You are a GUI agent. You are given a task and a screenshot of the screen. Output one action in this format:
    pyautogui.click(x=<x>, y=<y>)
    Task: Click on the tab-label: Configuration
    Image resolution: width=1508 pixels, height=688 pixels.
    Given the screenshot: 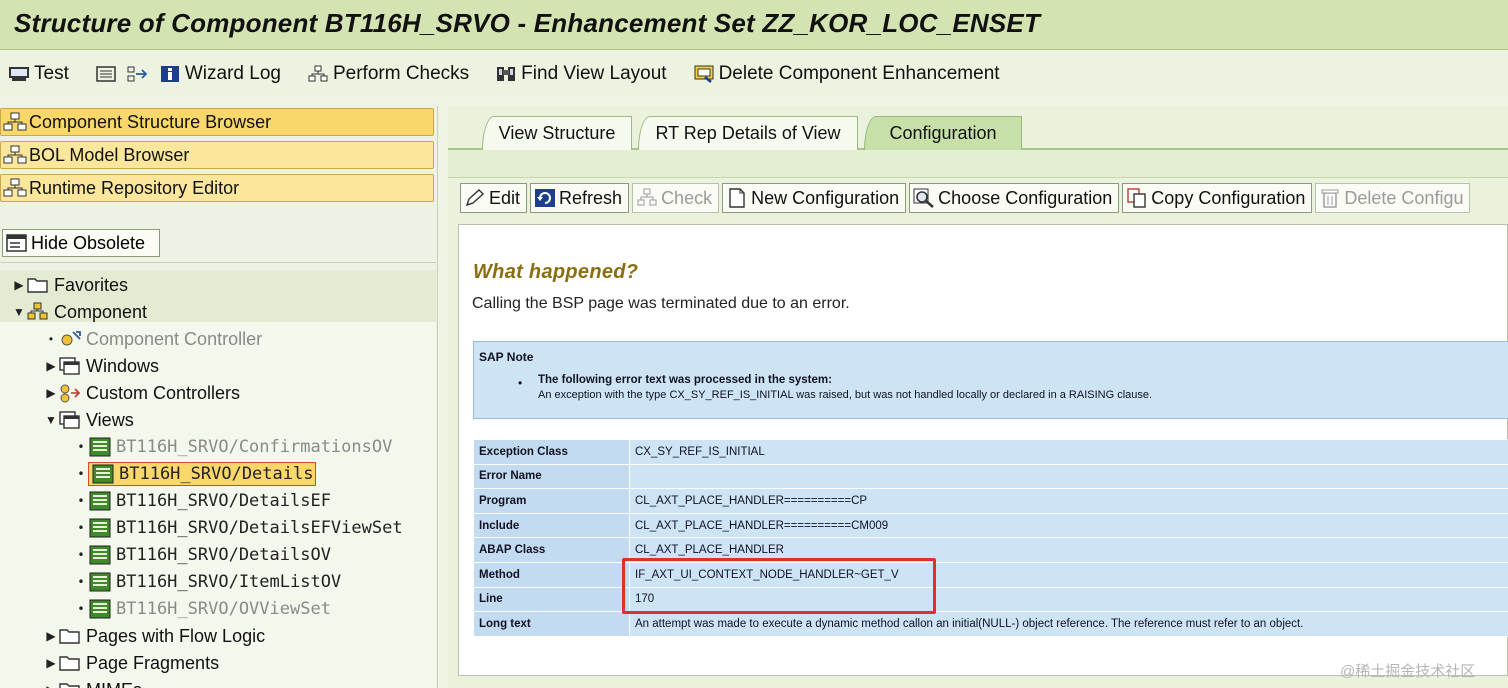 What is the action you would take?
    pyautogui.click(x=943, y=133)
    